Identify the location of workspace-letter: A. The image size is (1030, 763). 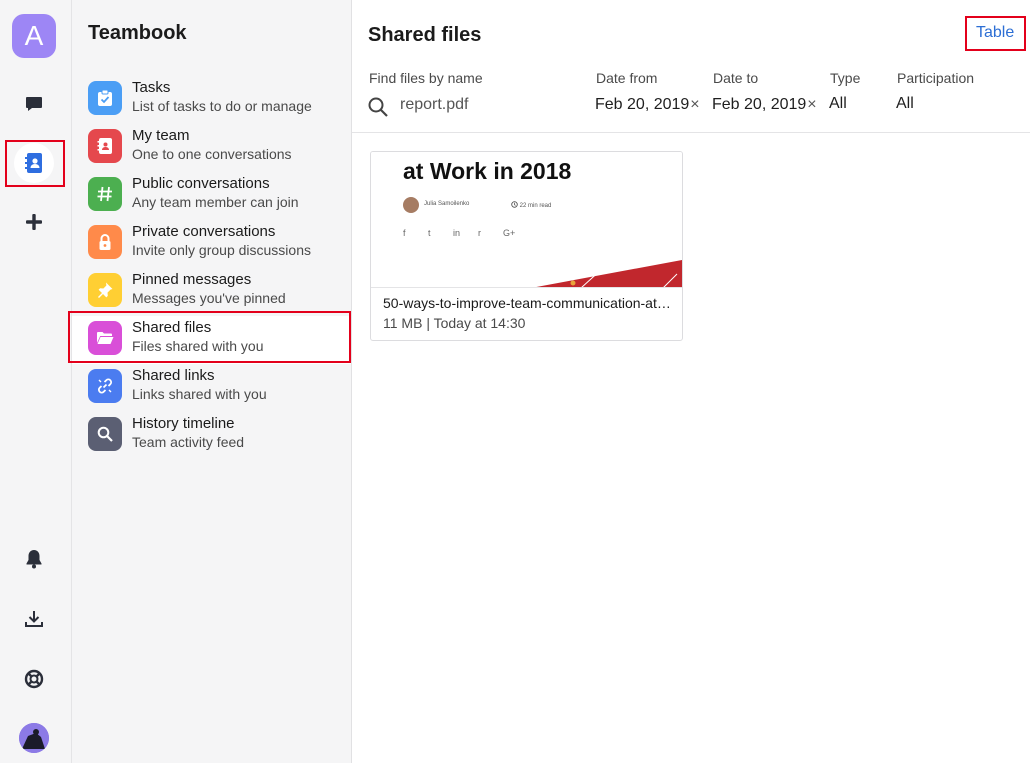
(34, 35).